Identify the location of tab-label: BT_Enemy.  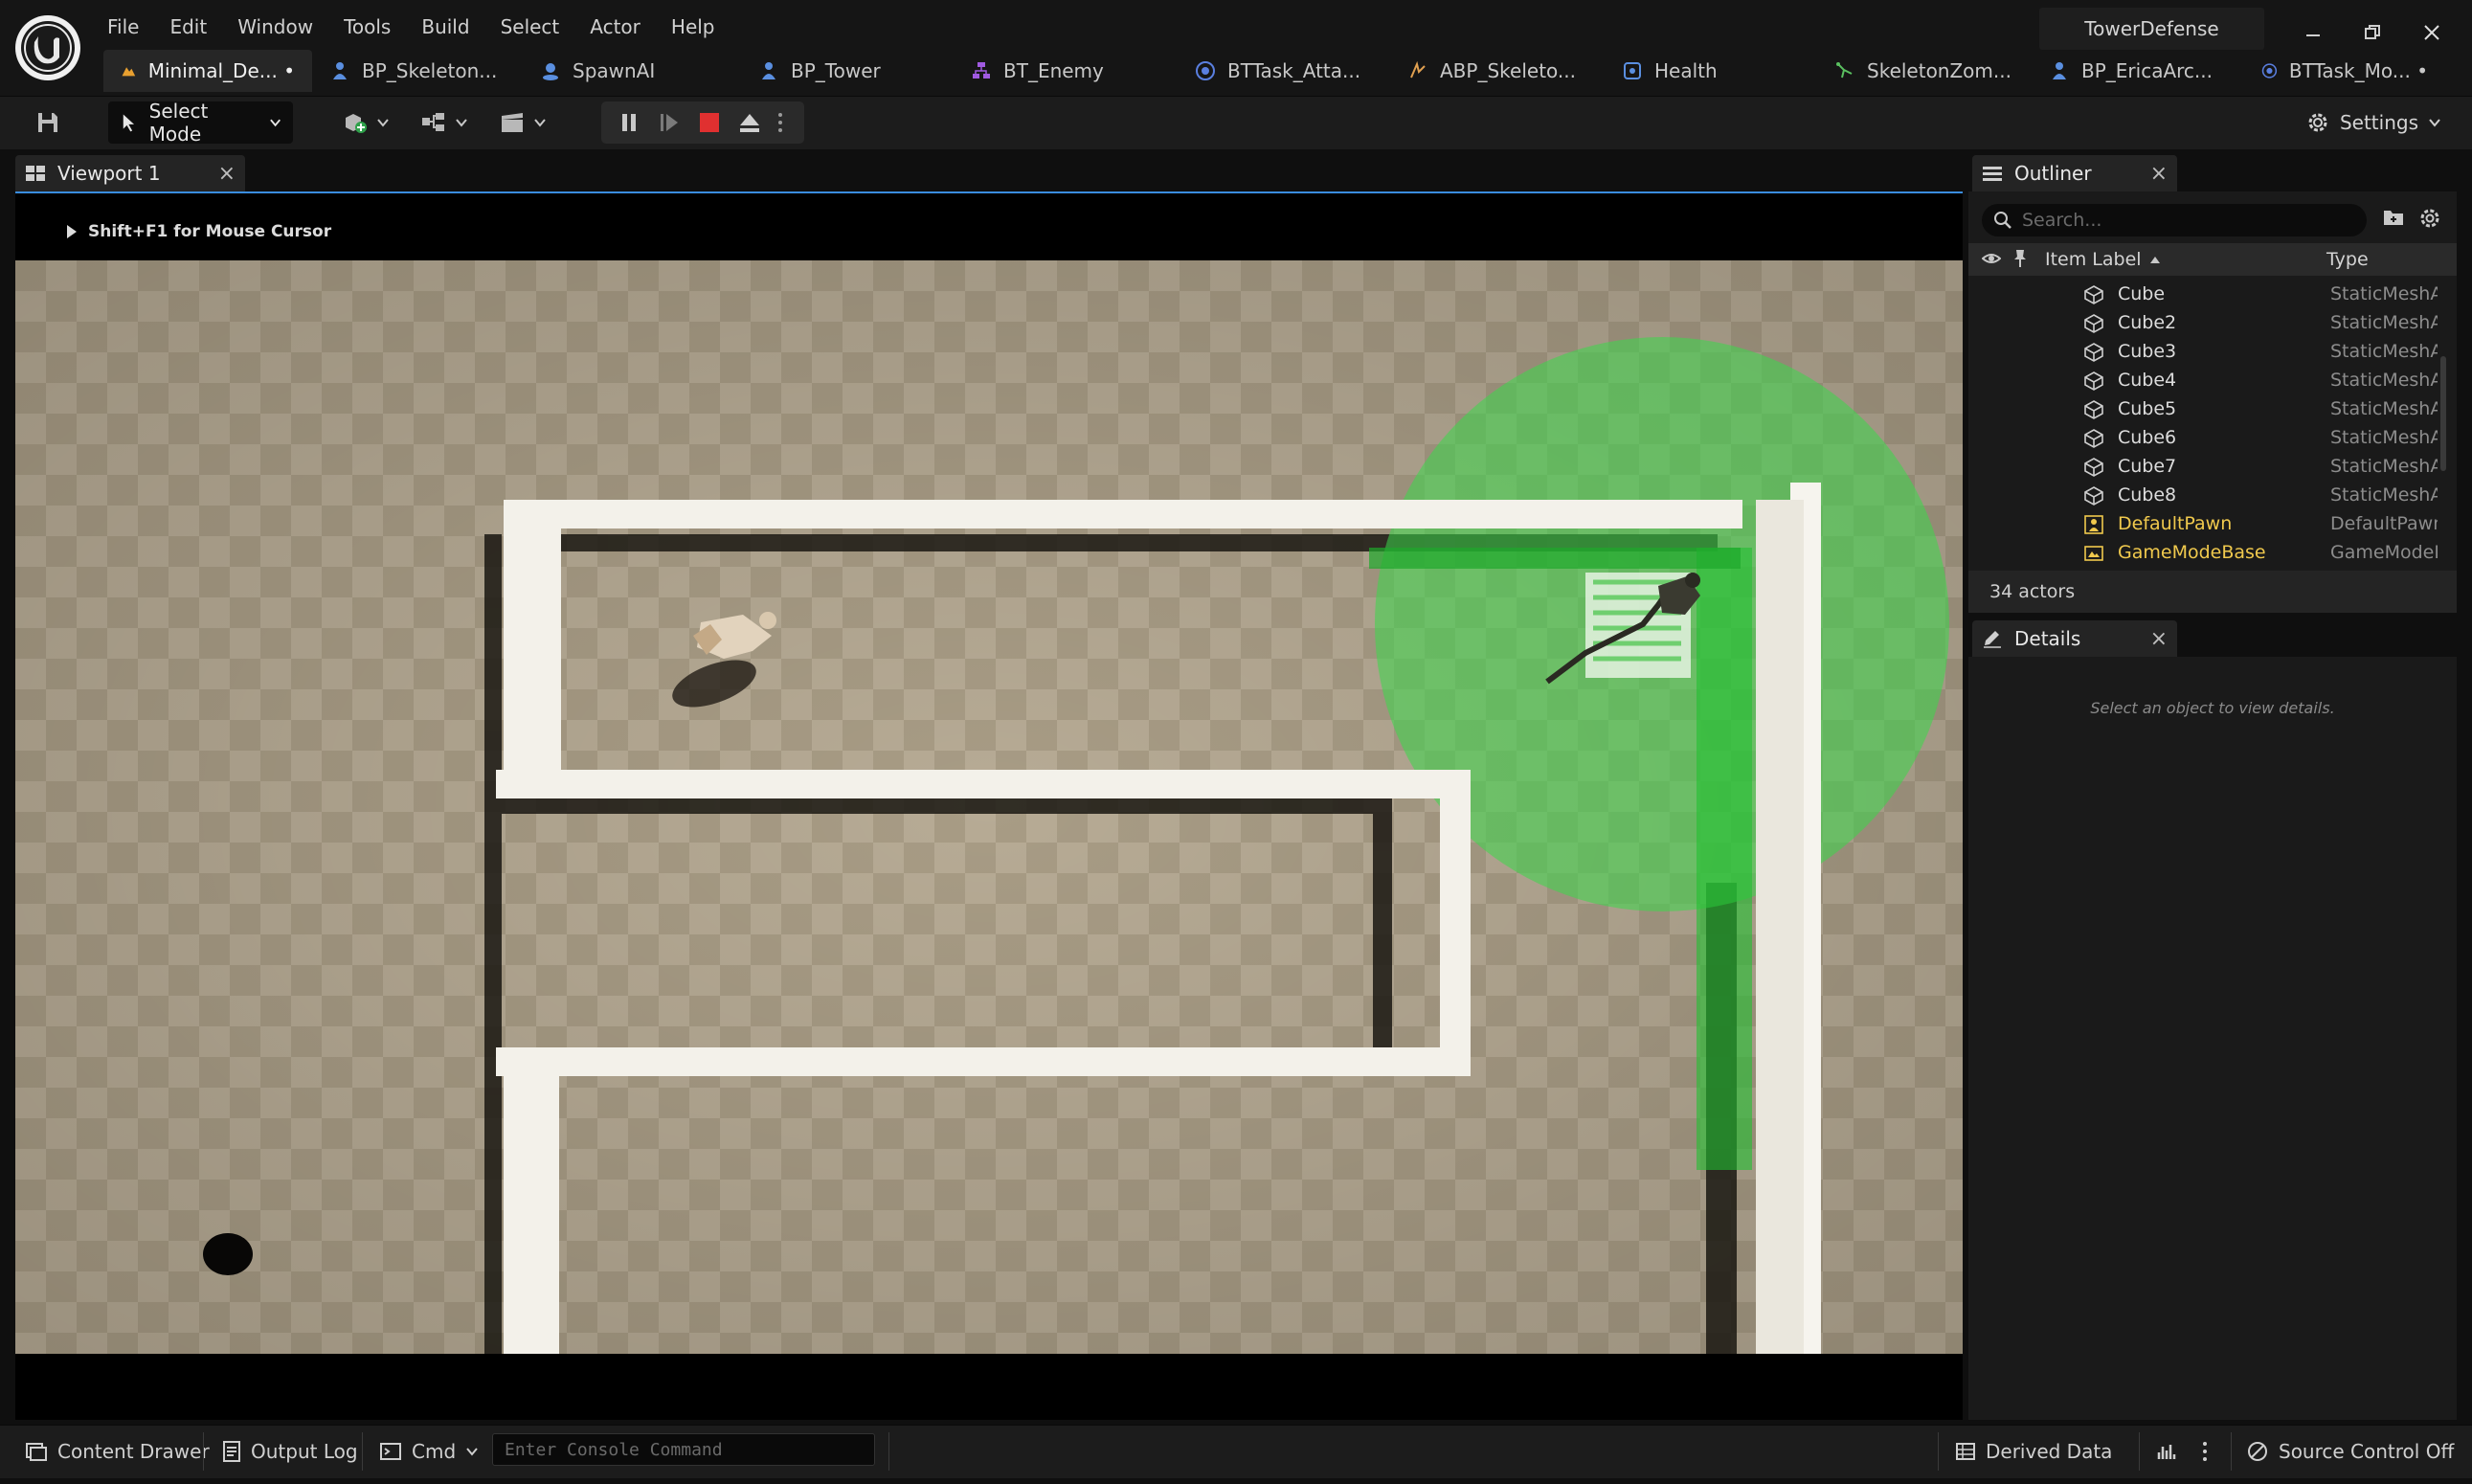
(1053, 70).